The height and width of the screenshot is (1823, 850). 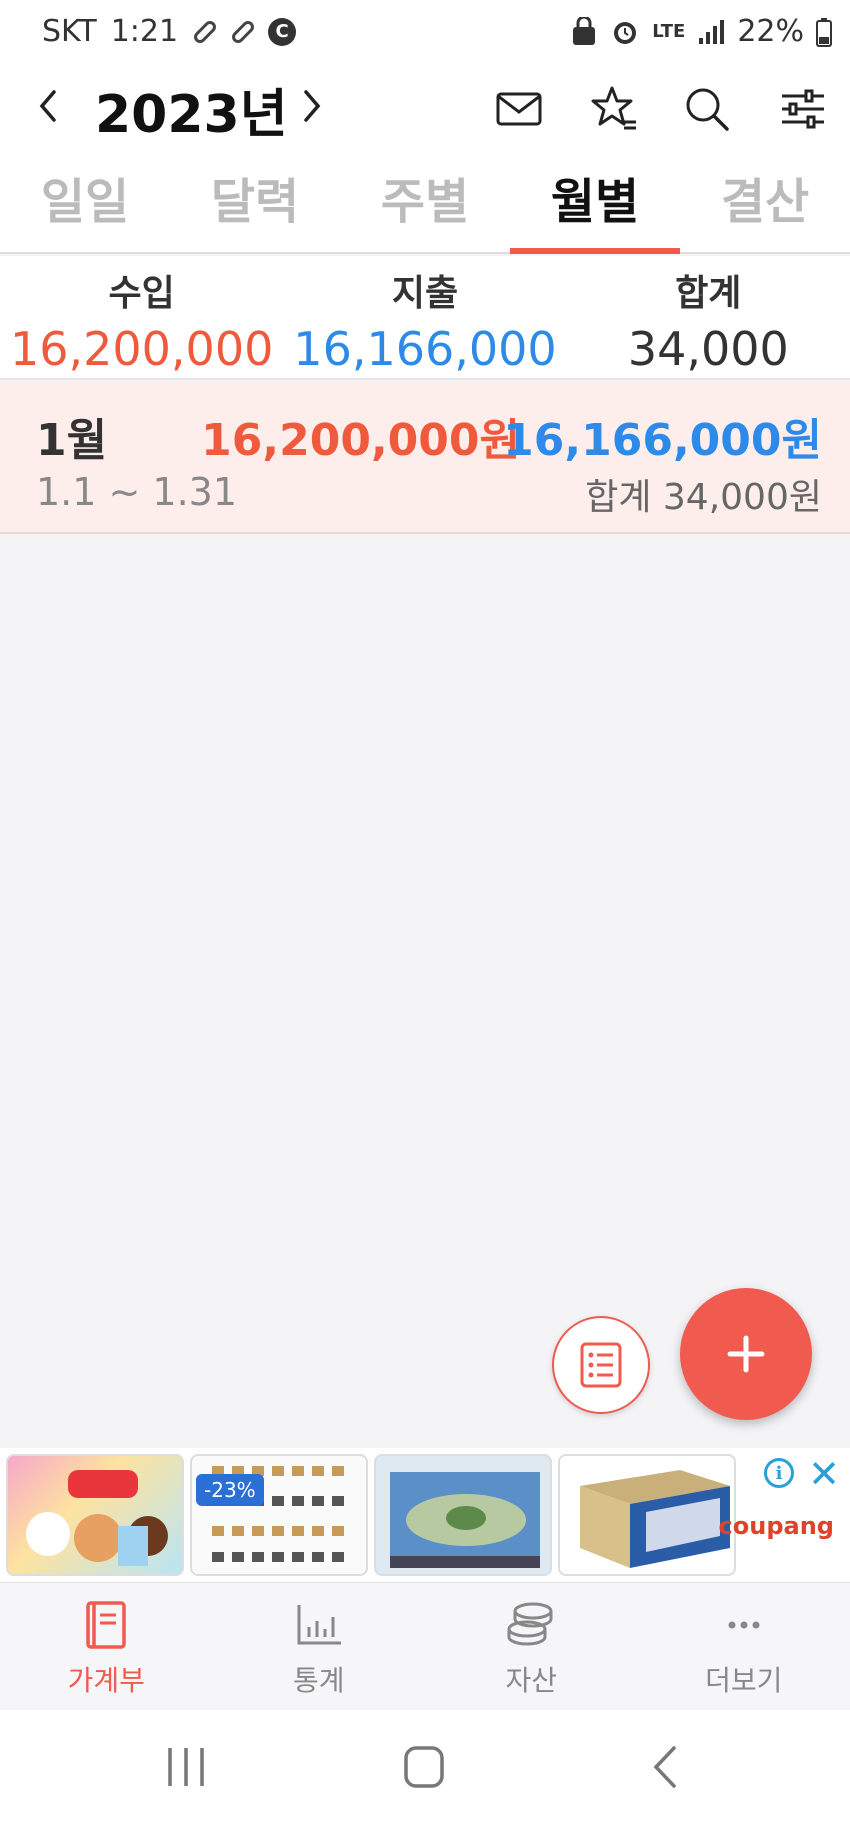 I want to click on plus-icon, so click(x=746, y=1354).